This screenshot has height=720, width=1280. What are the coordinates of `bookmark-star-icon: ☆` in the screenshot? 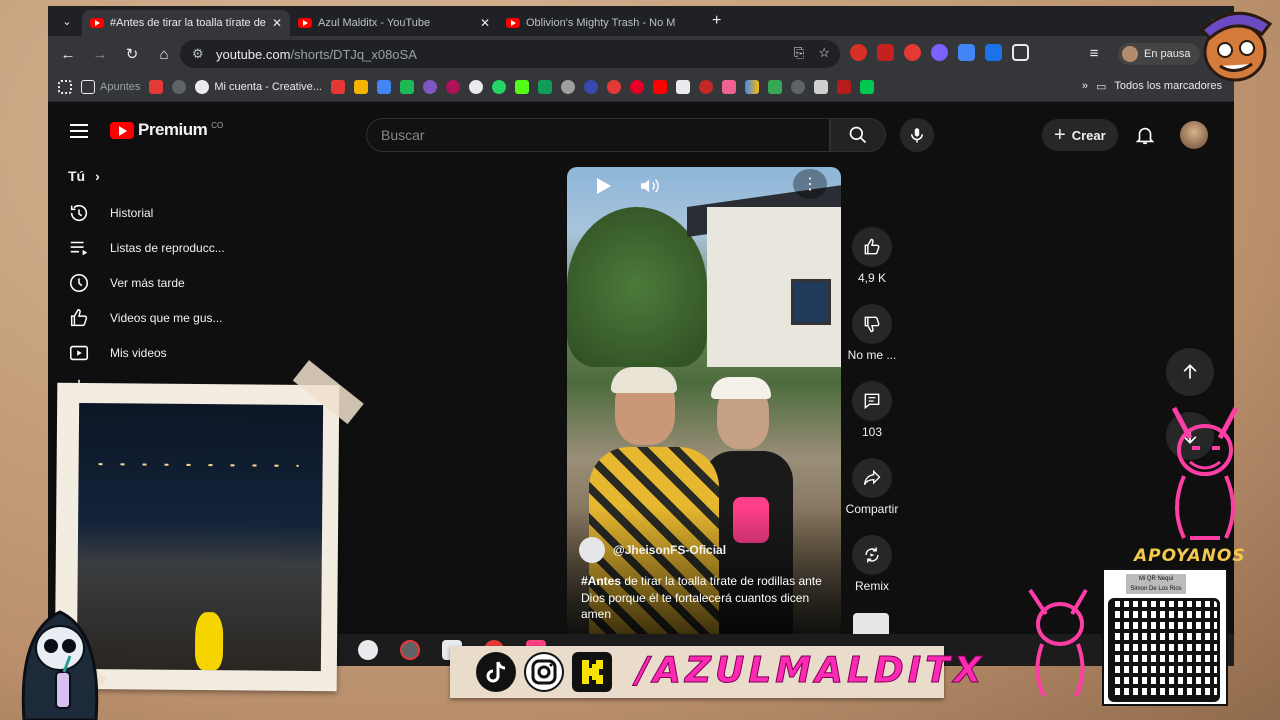 It's located at (824, 53).